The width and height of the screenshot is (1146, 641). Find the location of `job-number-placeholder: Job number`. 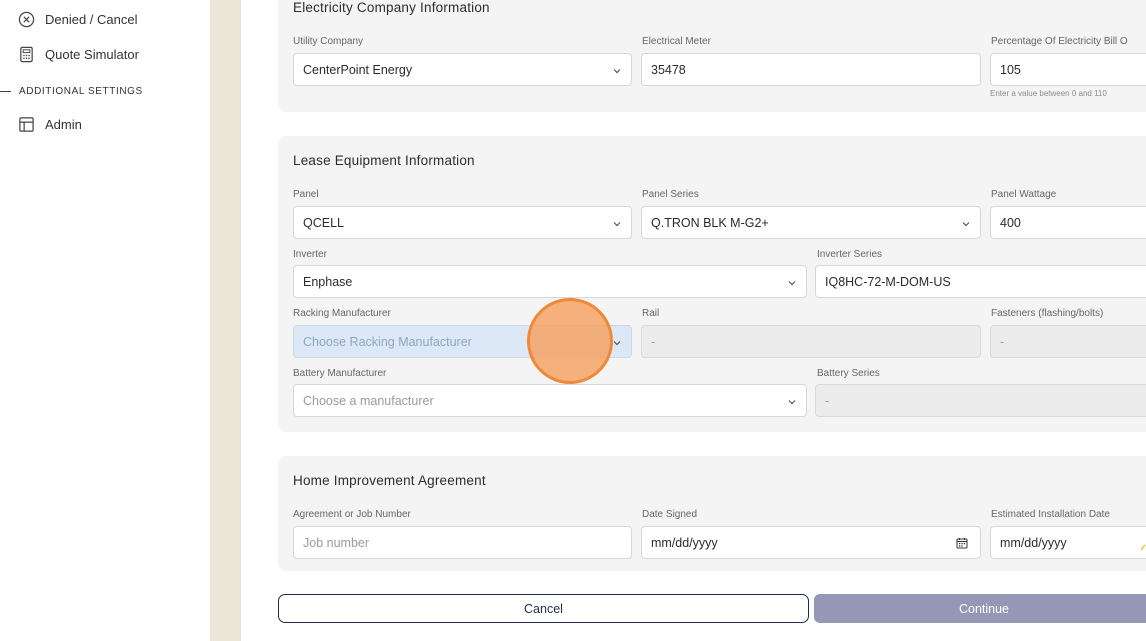

job-number-placeholder: Job number is located at coordinates (336, 542).